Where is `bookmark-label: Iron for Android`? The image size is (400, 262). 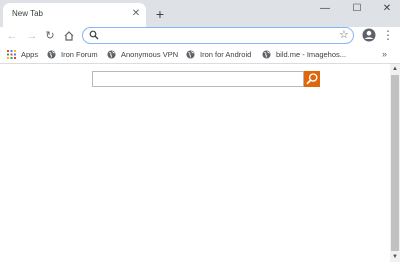
bookmark-label: Iron for Android is located at coordinates (226, 54).